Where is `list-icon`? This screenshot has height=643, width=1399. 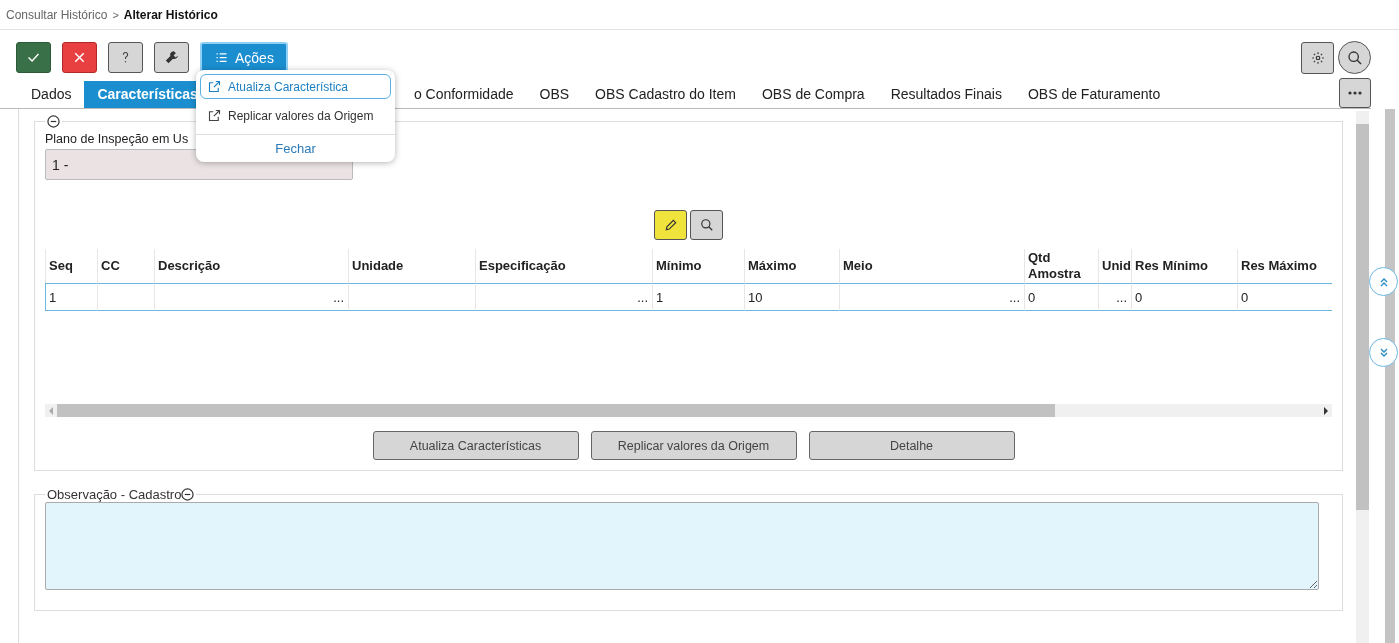
list-icon is located at coordinates (221, 57).